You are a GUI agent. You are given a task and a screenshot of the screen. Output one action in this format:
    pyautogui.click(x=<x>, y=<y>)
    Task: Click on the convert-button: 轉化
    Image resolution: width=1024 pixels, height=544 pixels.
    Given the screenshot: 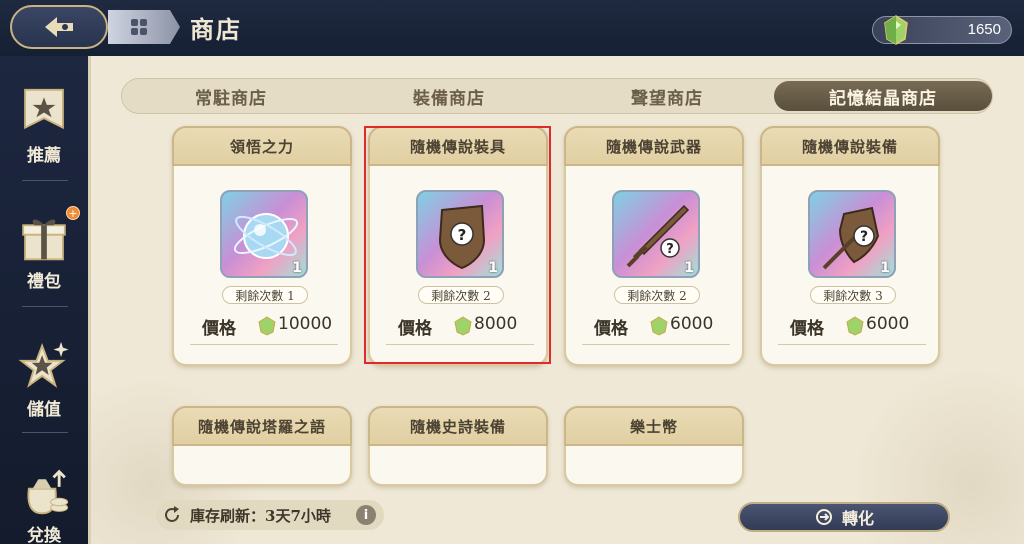 What is the action you would take?
    pyautogui.click(x=844, y=517)
    